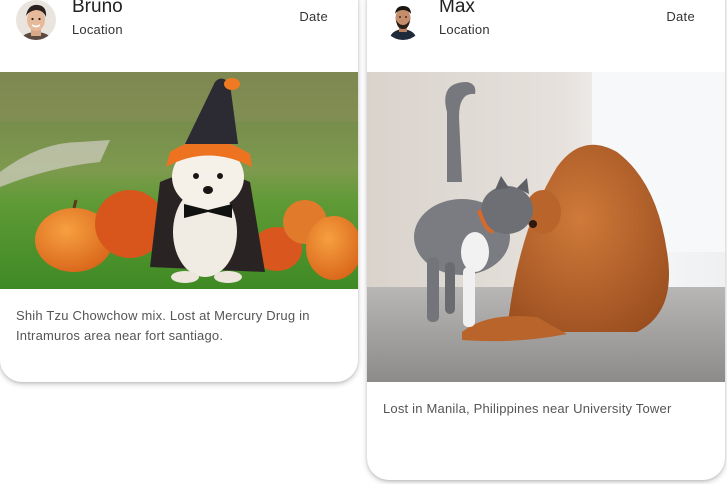 This screenshot has width=727, height=484. I want to click on post-header: Max Location Date, so click(546, 36).